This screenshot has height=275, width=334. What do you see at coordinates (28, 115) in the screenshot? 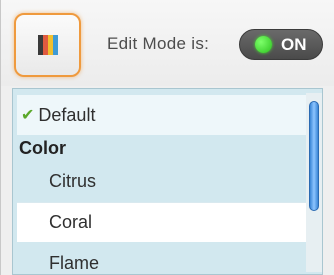
I see `checkmark-icon: ✔` at bounding box center [28, 115].